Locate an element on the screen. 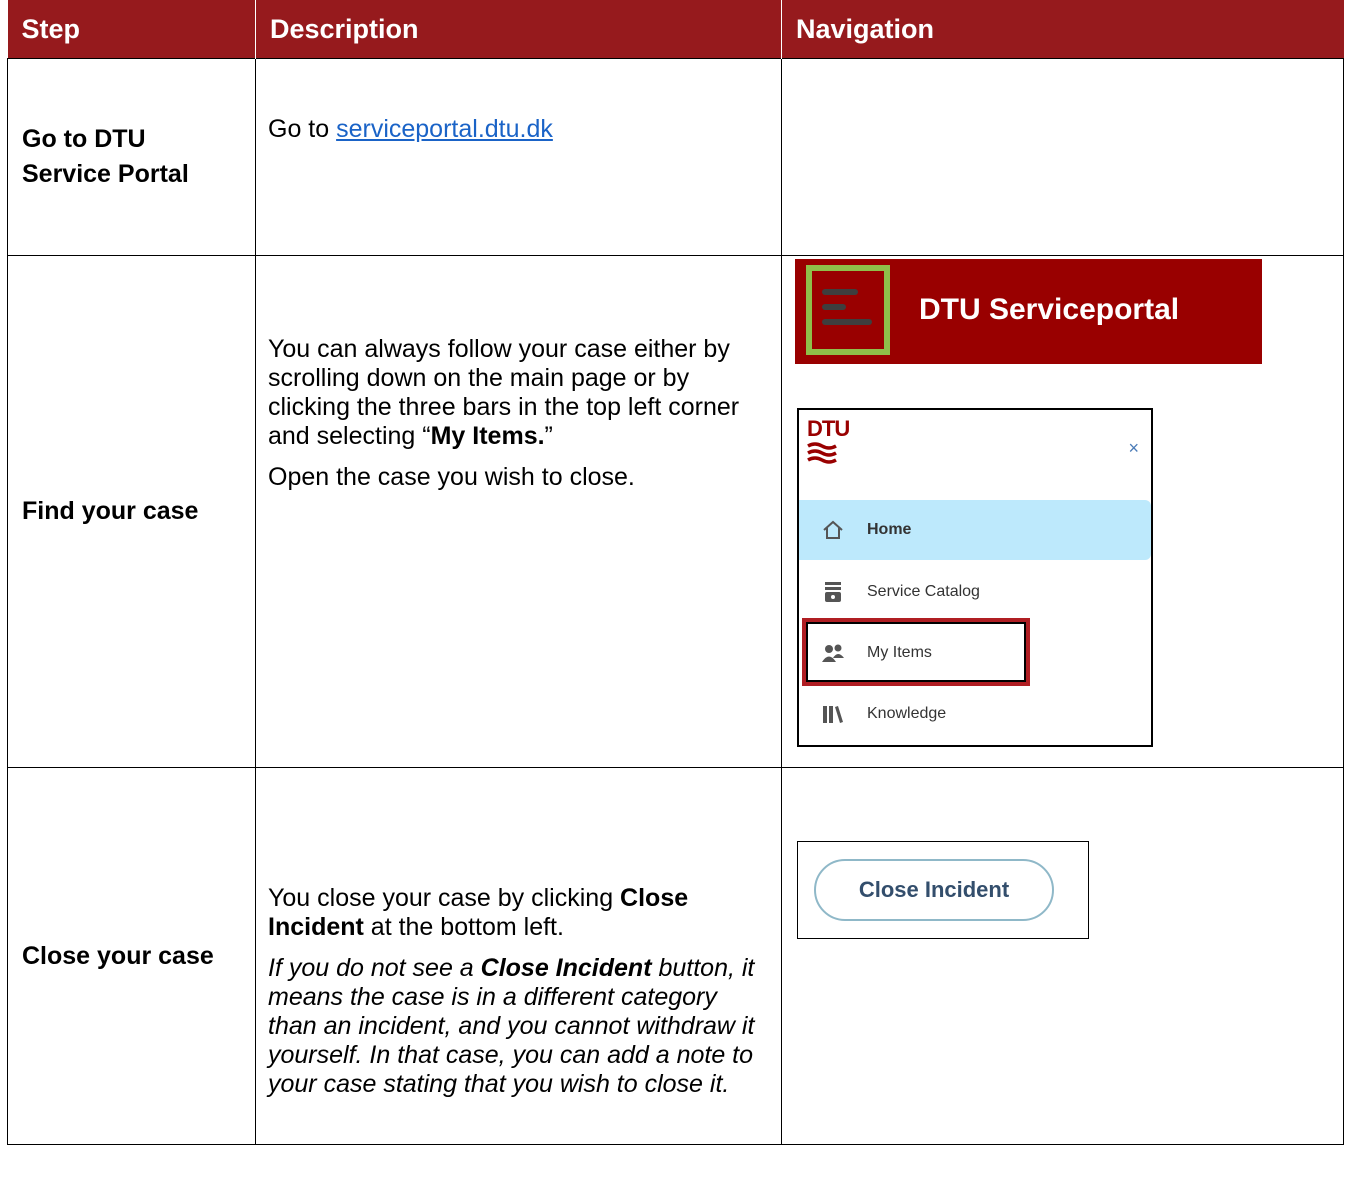 Image resolution: width=1349 pixels, height=1200 pixels. knowledge-icon is located at coordinates (833, 714).